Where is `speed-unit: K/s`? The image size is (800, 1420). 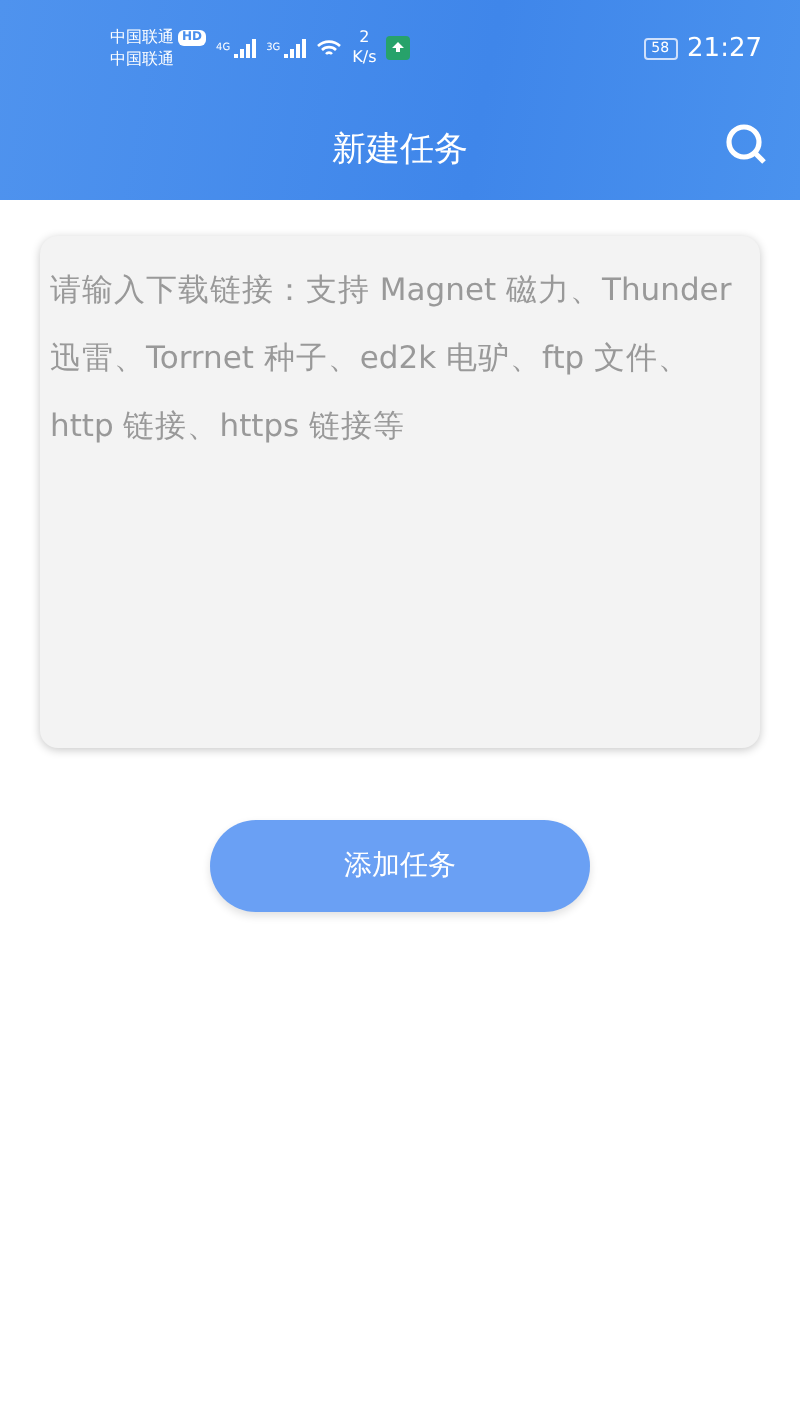
speed-unit: K/s is located at coordinates (364, 58).